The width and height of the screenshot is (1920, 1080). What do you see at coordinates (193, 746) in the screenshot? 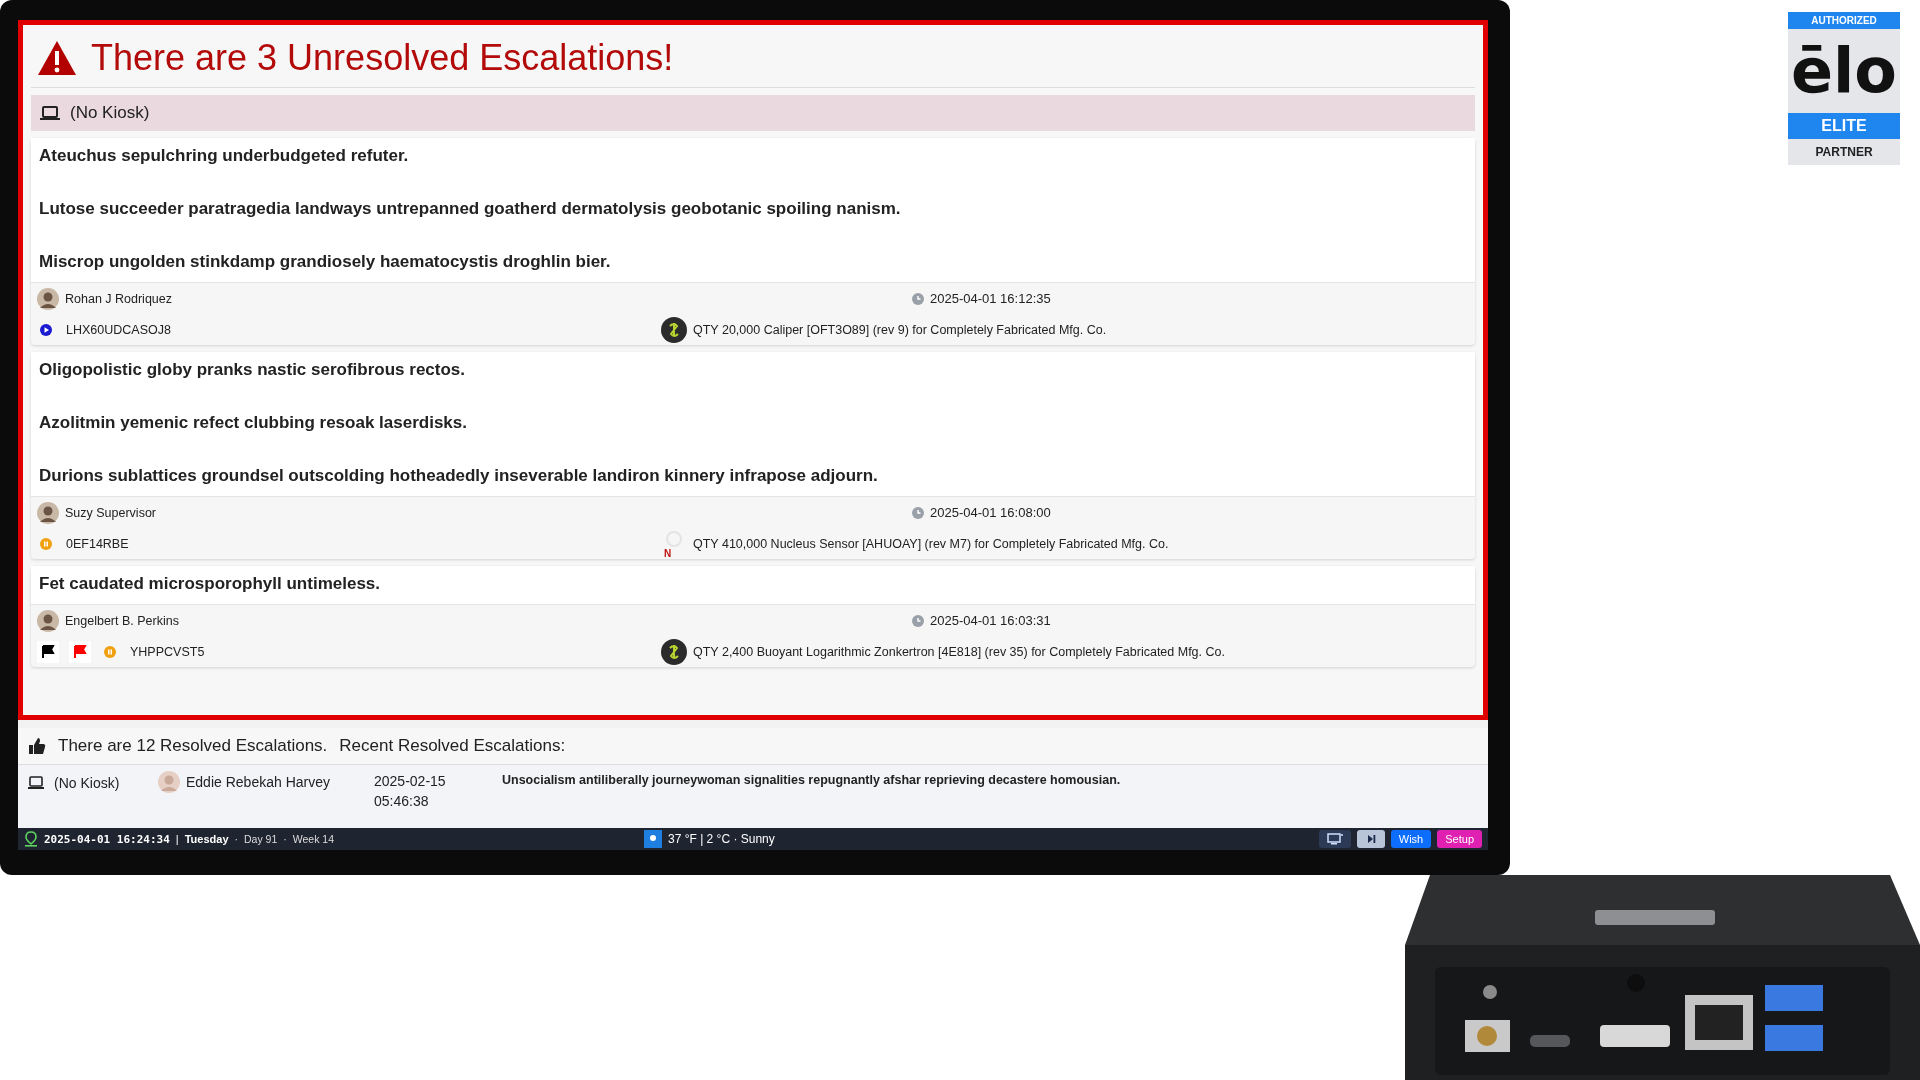
I see `resolved-summary: There are 12 Resolved Escalations.` at bounding box center [193, 746].